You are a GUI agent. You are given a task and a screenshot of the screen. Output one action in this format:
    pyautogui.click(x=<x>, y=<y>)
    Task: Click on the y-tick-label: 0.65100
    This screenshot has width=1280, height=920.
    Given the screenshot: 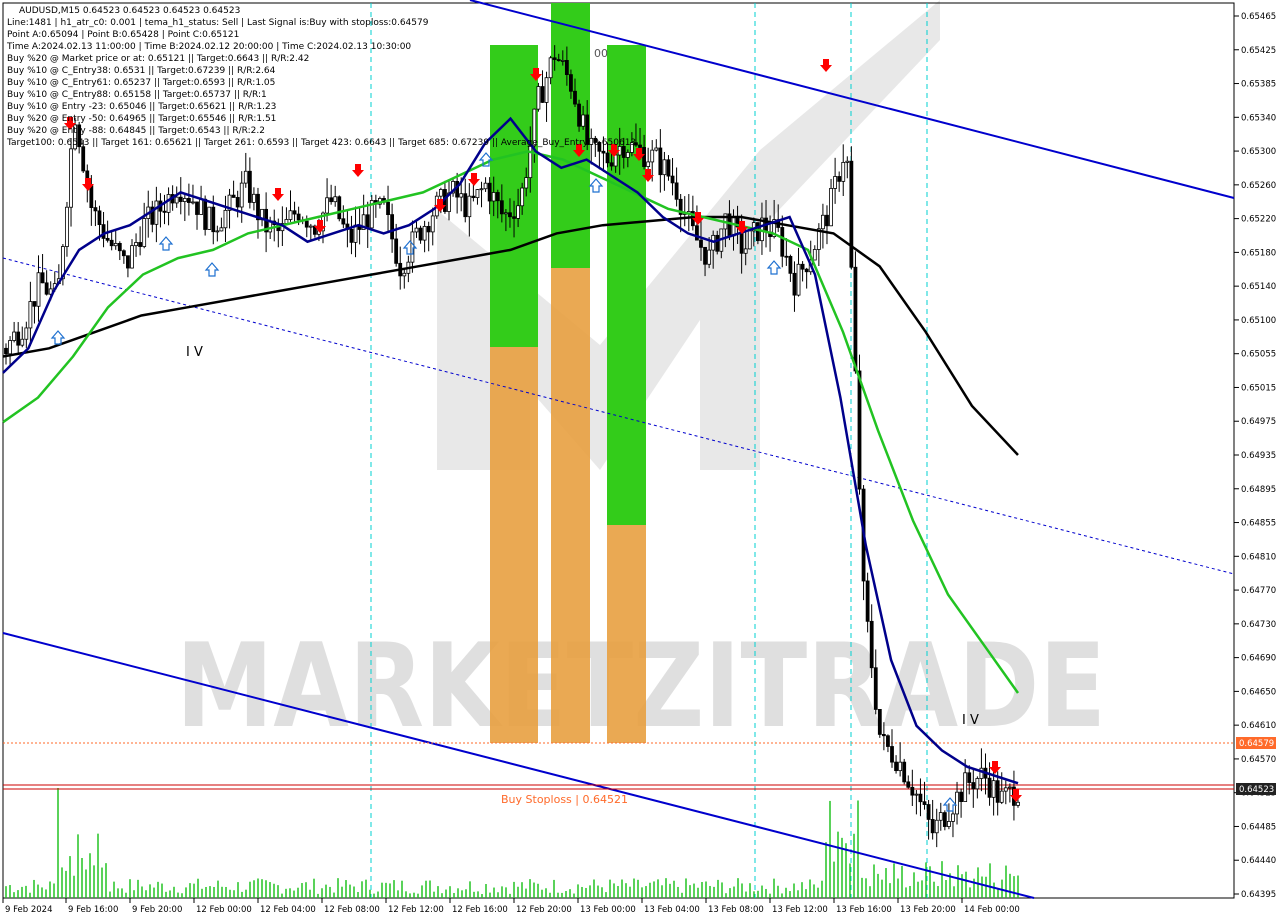 What is the action you would take?
    pyautogui.click(x=1258, y=321)
    